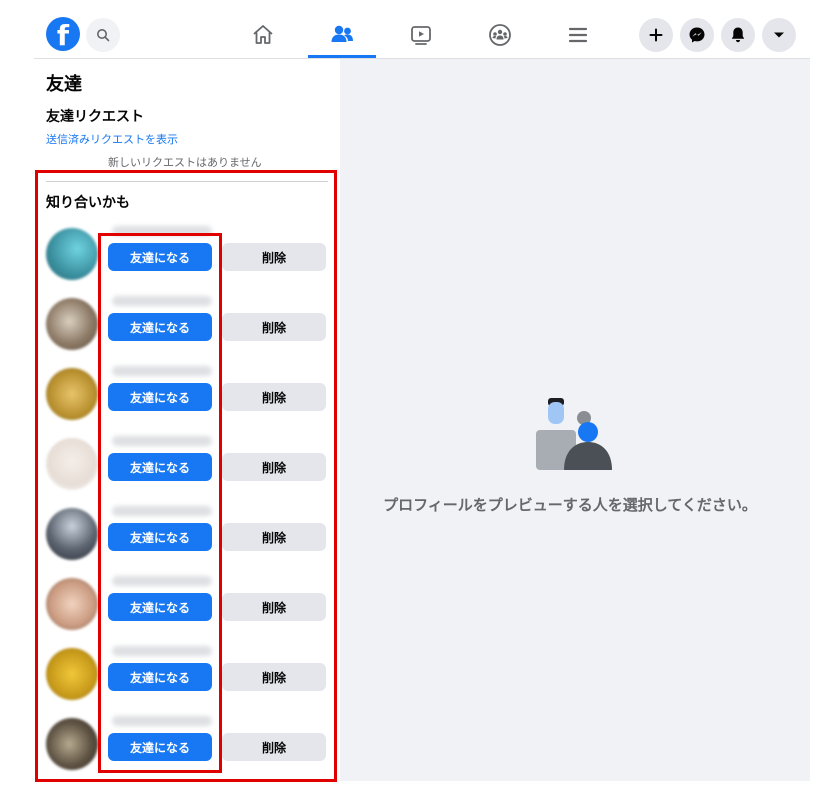 The image size is (820, 794). What do you see at coordinates (95, 117) in the screenshot?
I see `friend-requests-heading: 友達リクエスト` at bounding box center [95, 117].